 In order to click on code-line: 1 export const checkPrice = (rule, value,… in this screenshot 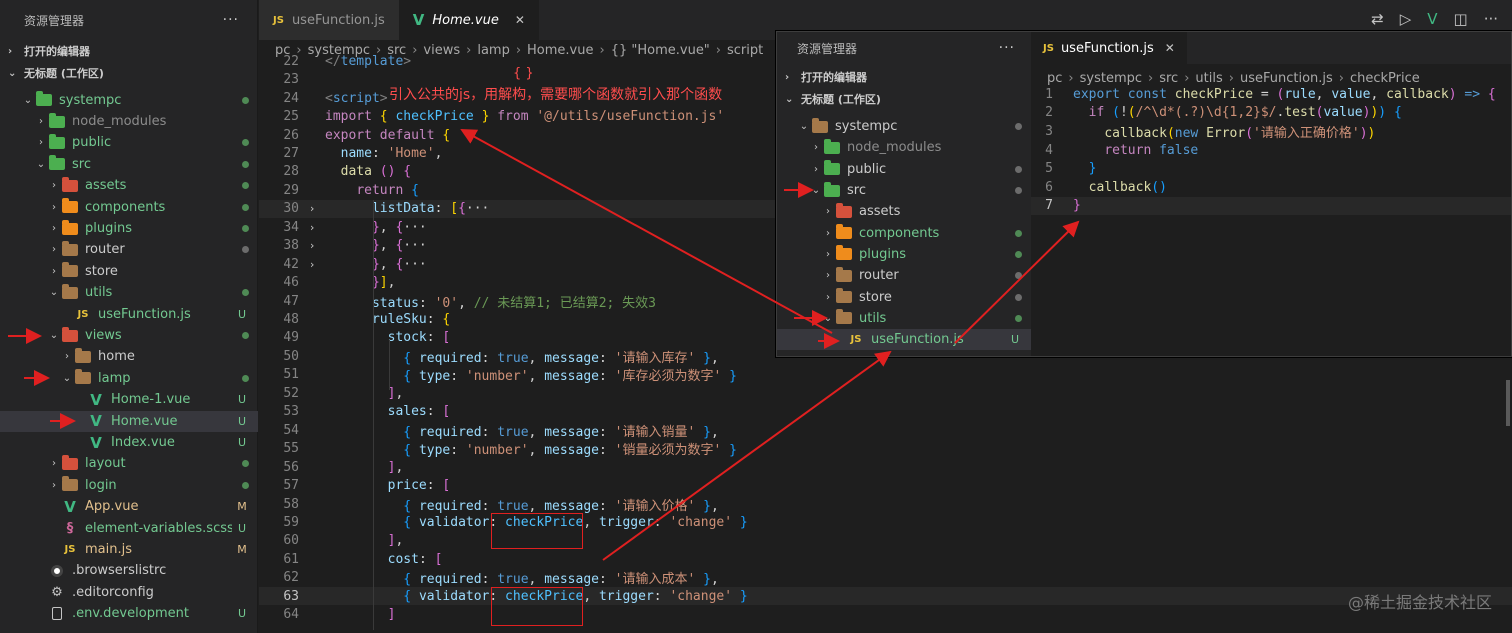, I will do `click(1271, 94)`.